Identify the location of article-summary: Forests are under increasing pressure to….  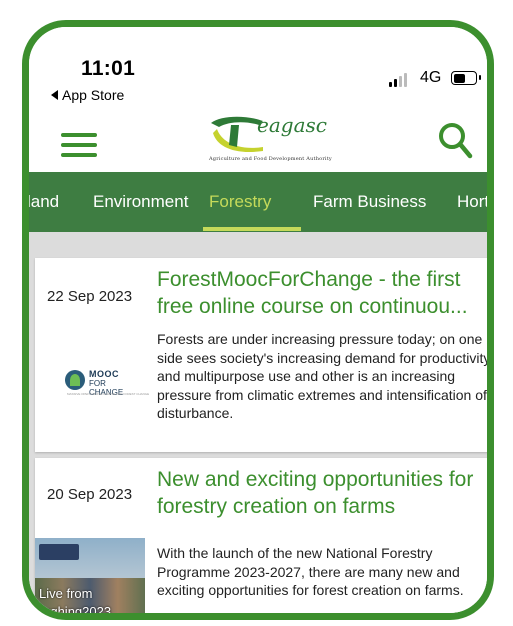
(324, 376).